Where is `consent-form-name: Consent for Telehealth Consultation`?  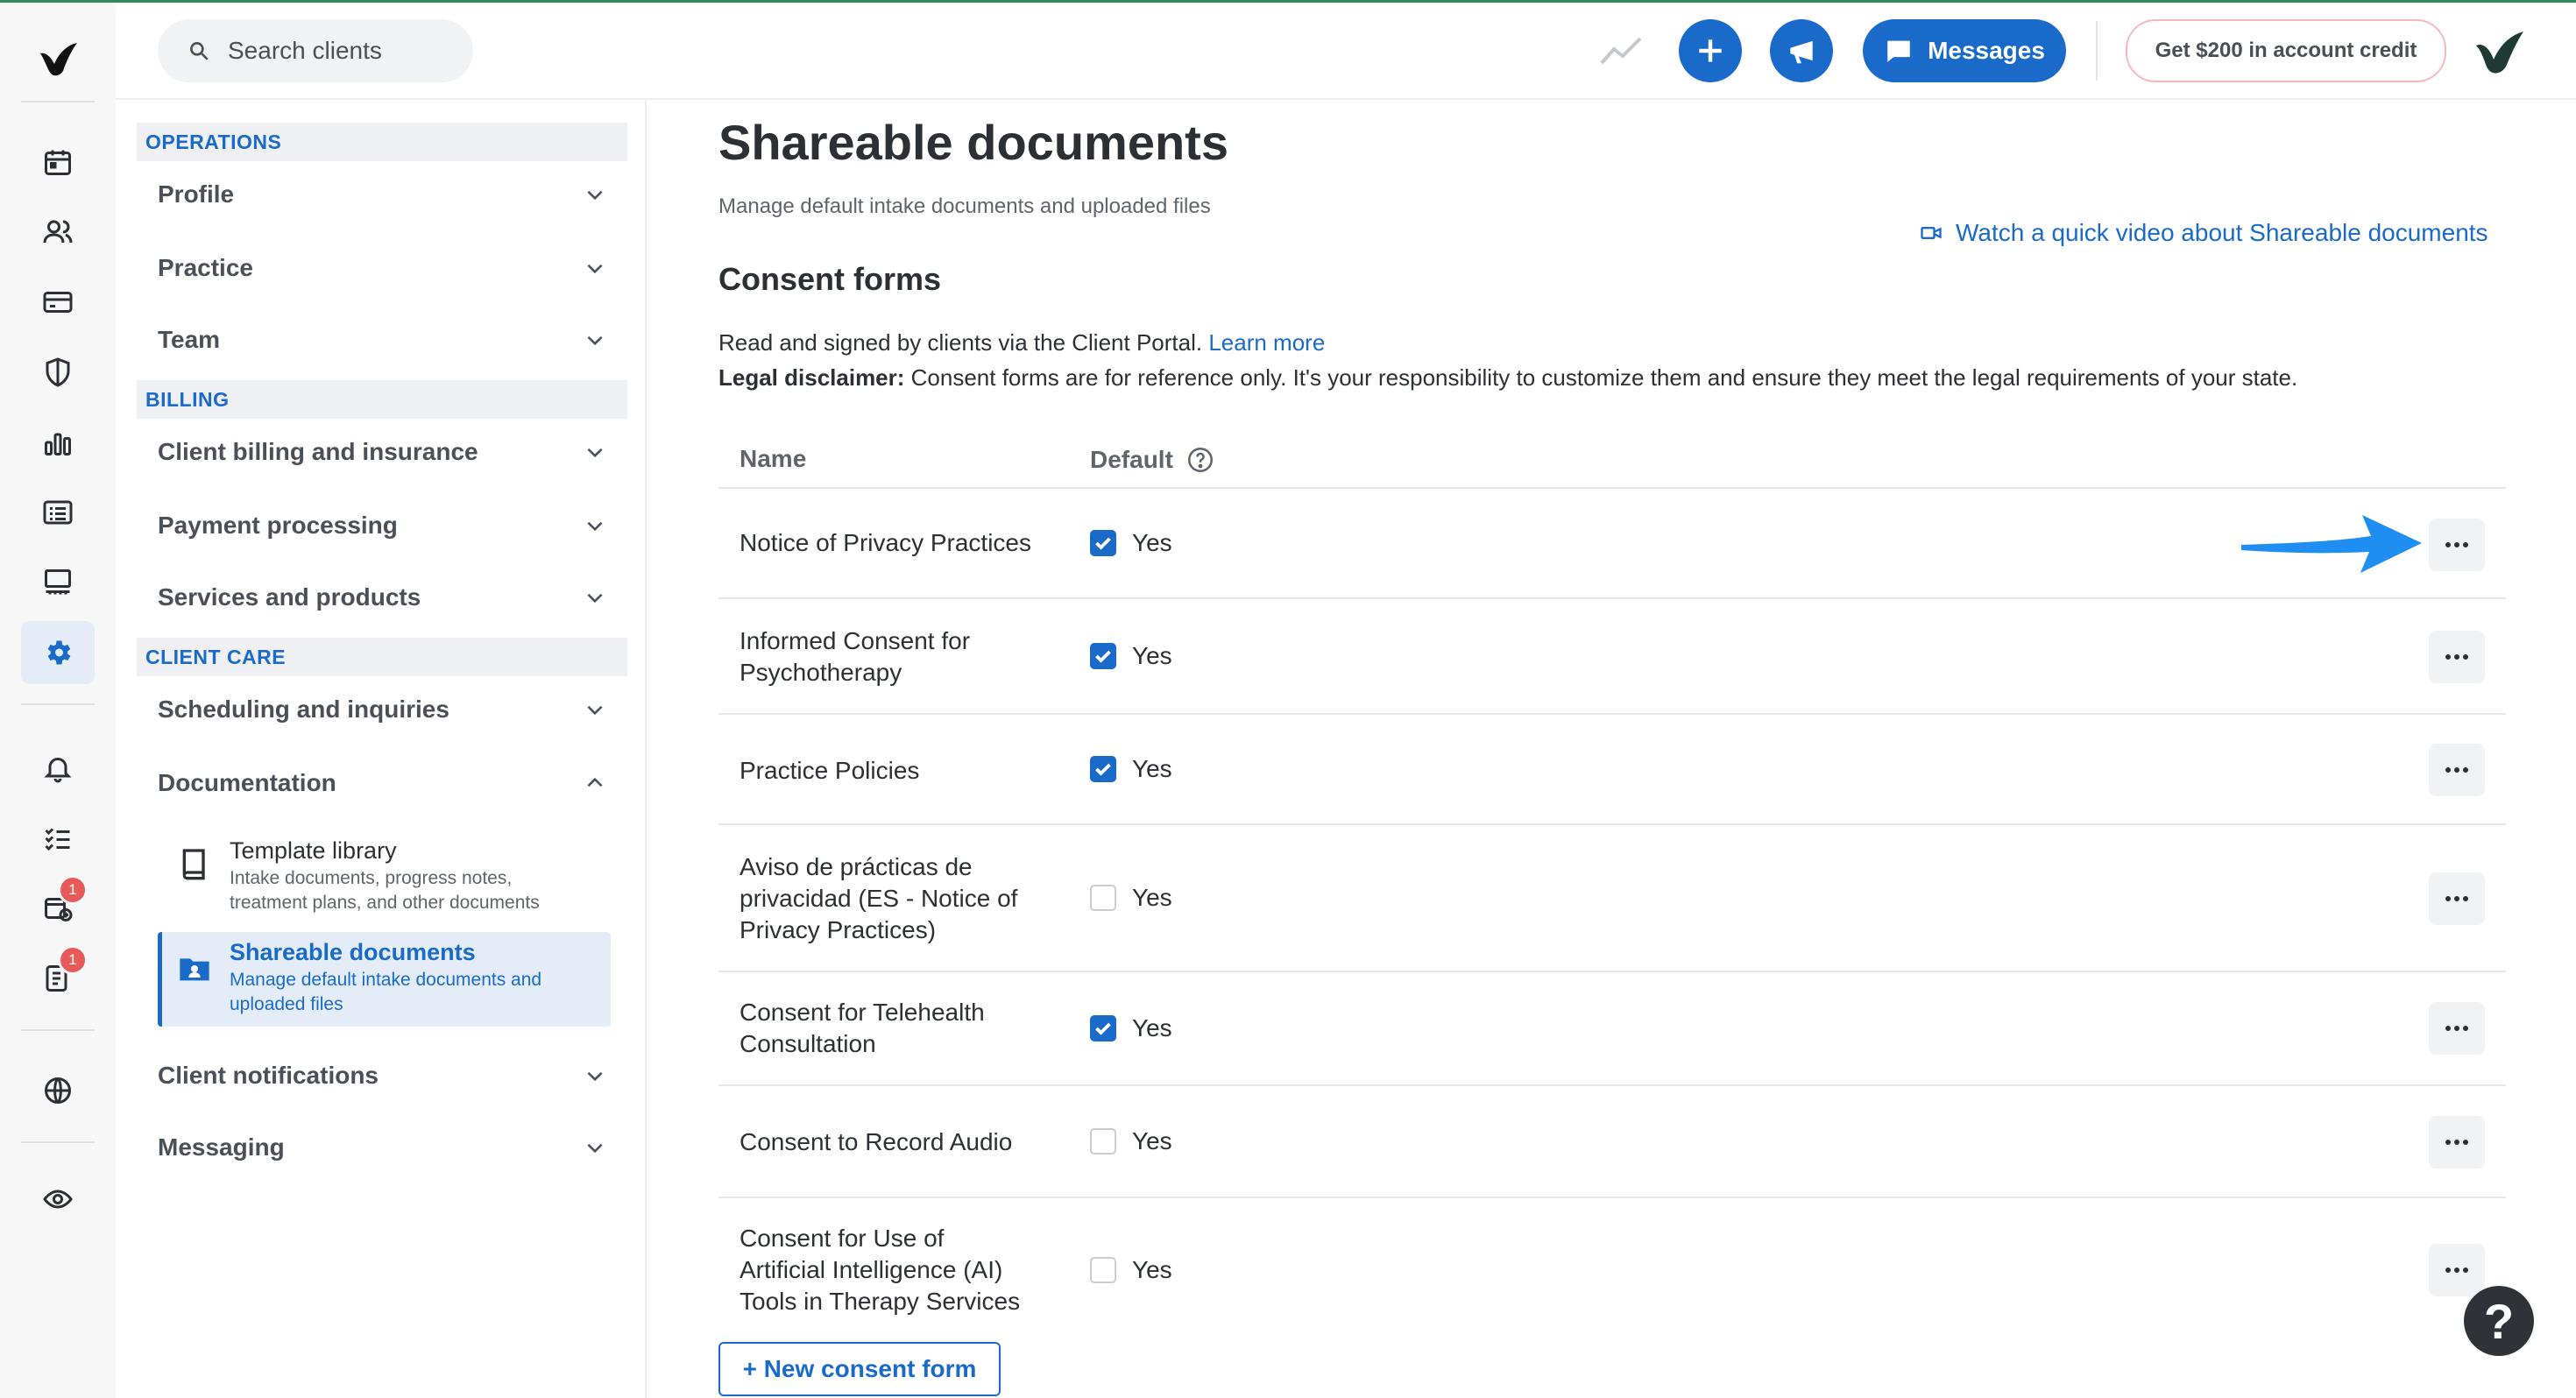
consent-form-name: Consent for Telehealth Consultation is located at coordinates (862, 1028).